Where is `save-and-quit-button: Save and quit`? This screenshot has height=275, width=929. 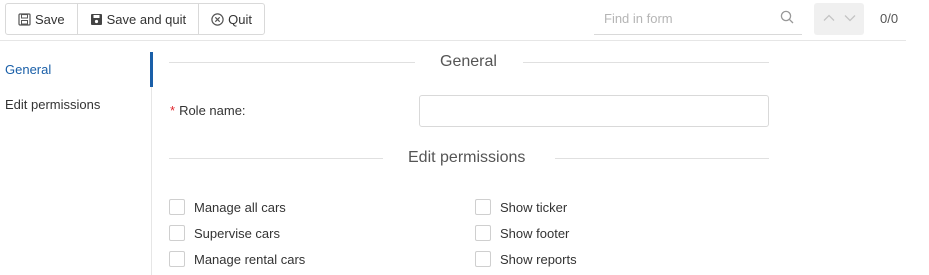 save-and-quit-button: Save and quit is located at coordinates (139, 19).